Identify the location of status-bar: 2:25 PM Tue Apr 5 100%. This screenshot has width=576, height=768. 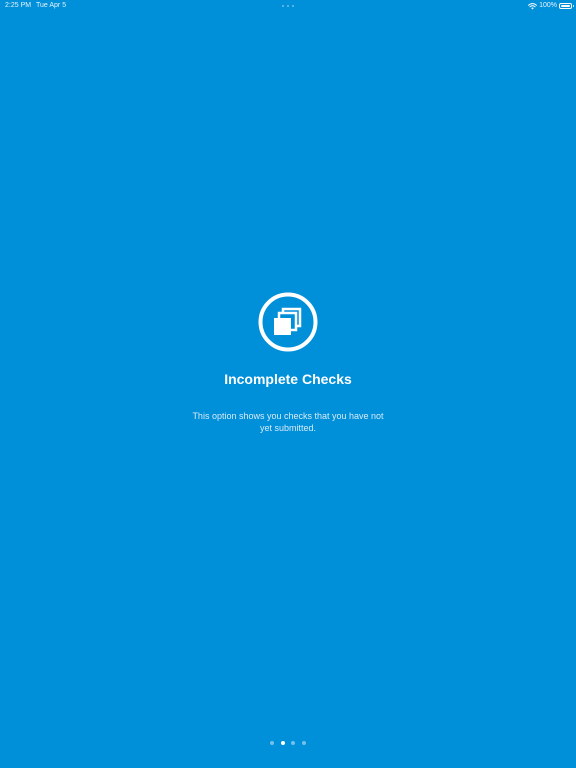
(288, 6).